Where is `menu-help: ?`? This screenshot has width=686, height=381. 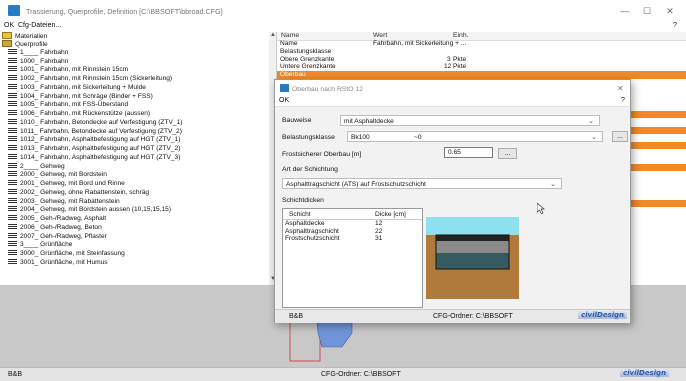 menu-help: ? is located at coordinates (675, 25).